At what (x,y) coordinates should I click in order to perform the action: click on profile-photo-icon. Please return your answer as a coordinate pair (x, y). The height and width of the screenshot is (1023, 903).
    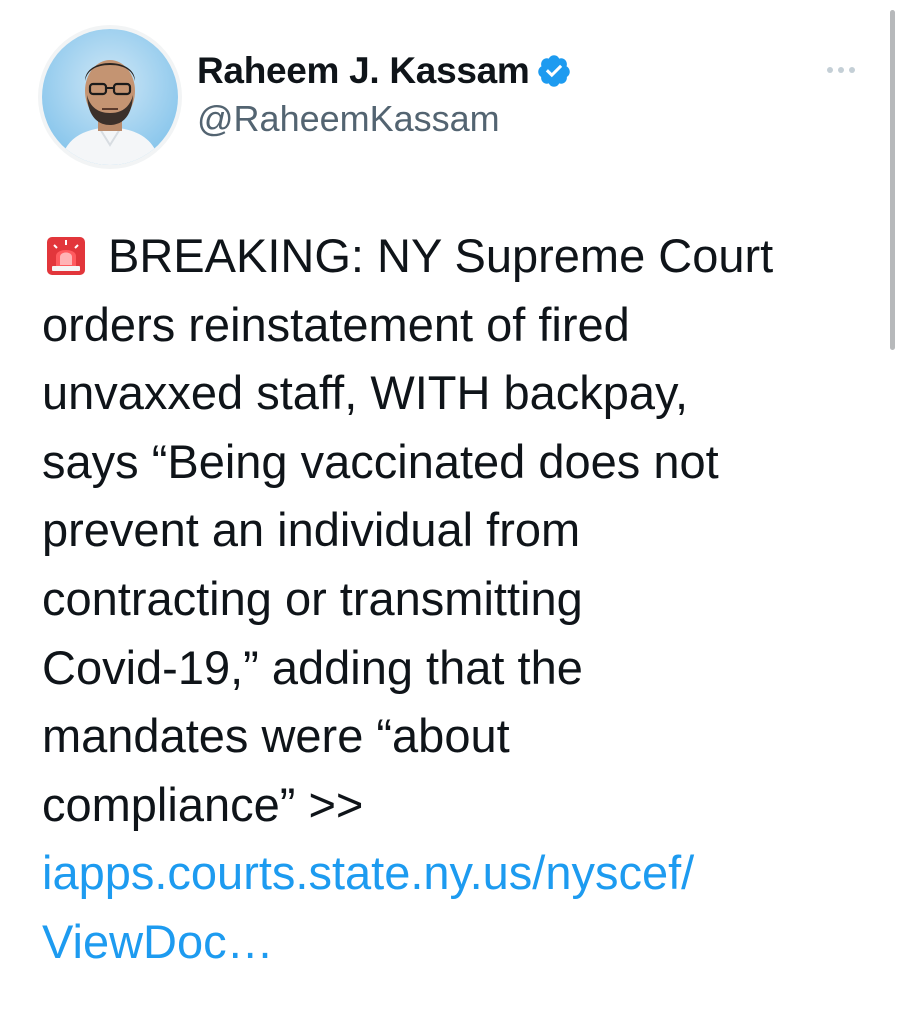
    Looking at the image, I should click on (110, 97).